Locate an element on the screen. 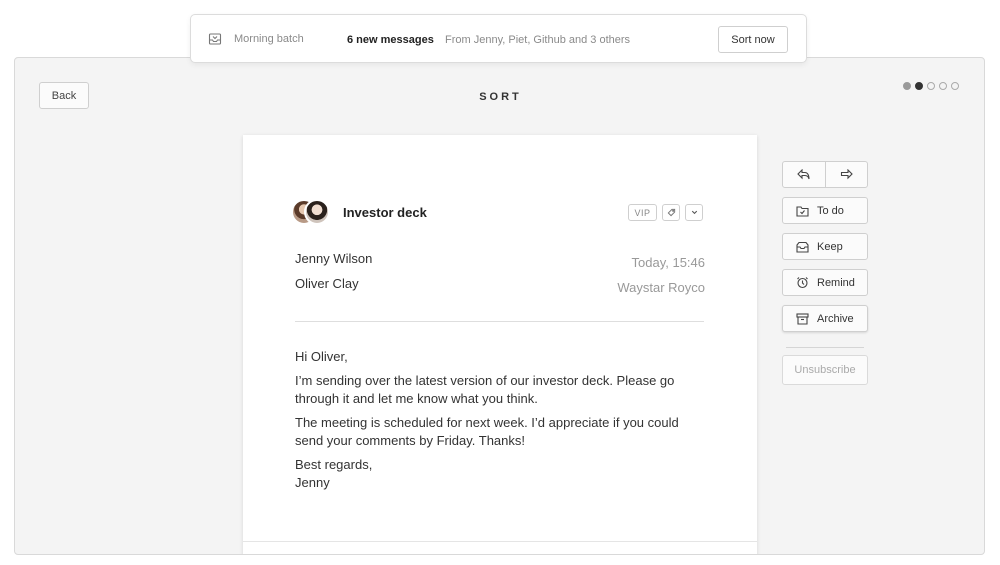  sender-name: Jenny Wilson is located at coordinates (334, 258).